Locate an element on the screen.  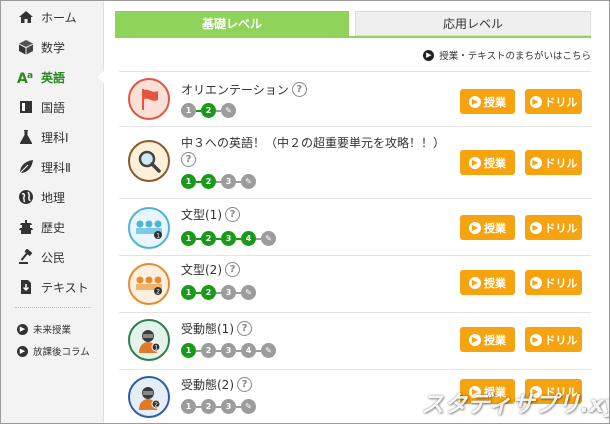
sidebar-item-label: 歴史 is located at coordinates (53, 227).